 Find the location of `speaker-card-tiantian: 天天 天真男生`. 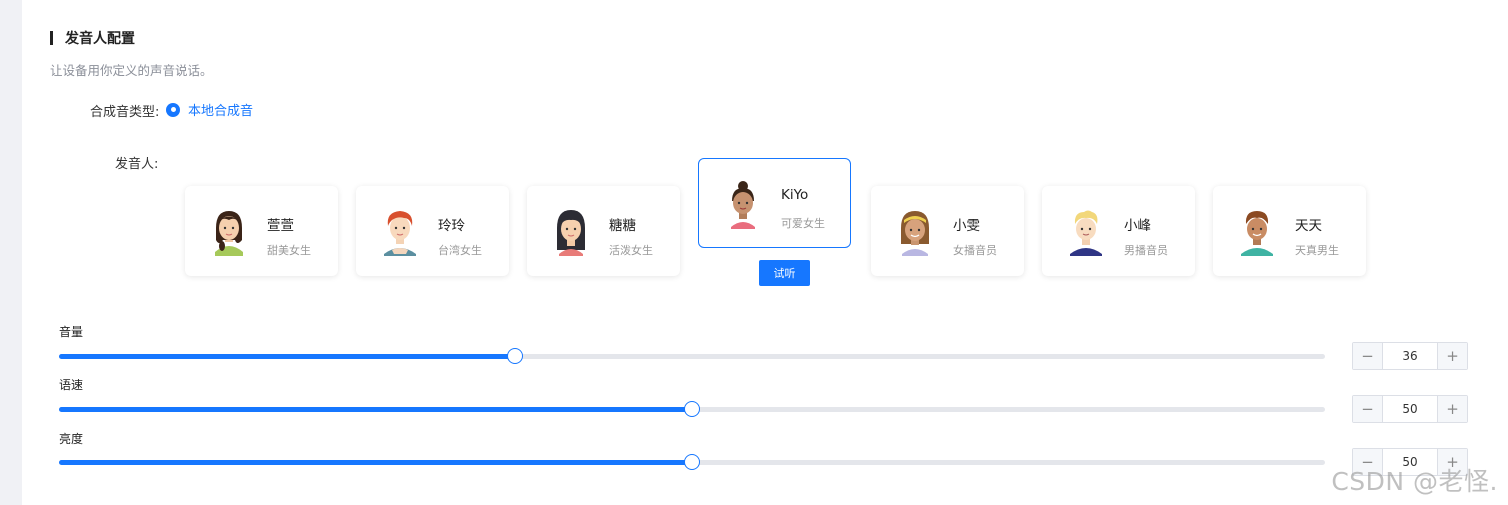

speaker-card-tiantian: 天天 天真男生 is located at coordinates (1289, 231).